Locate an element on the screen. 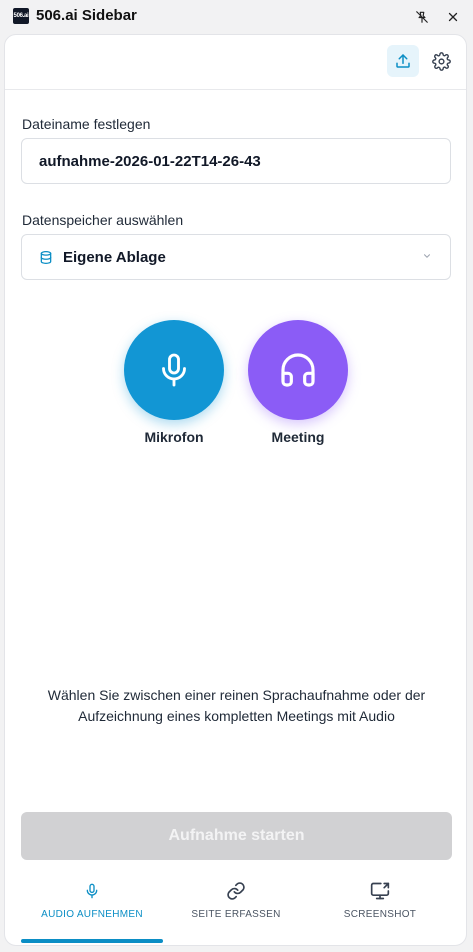 The image size is (473, 952). mode-meeting-label: Meeting is located at coordinates (298, 437).